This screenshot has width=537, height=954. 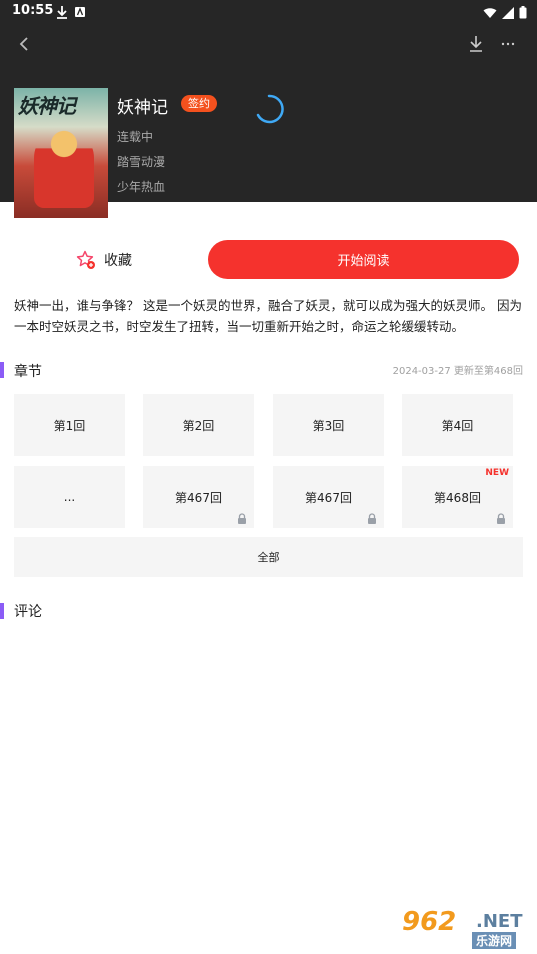 What do you see at coordinates (64, 168) in the screenshot?
I see `cover-figure` at bounding box center [64, 168].